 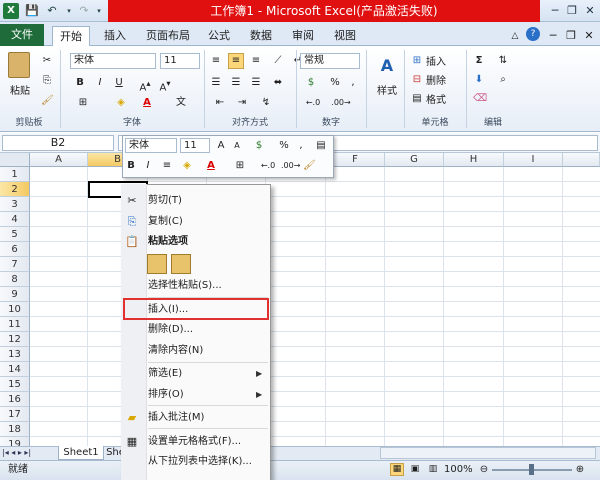 What do you see at coordinates (242, 103) in the screenshot?
I see `increase-indent-icon: ⇥` at bounding box center [242, 103].